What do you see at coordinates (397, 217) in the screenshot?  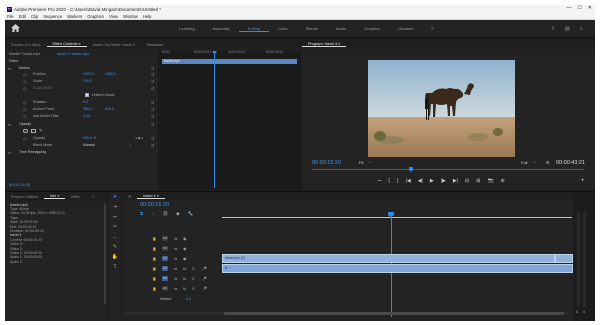 I see `work-area-bar` at bounding box center [397, 217].